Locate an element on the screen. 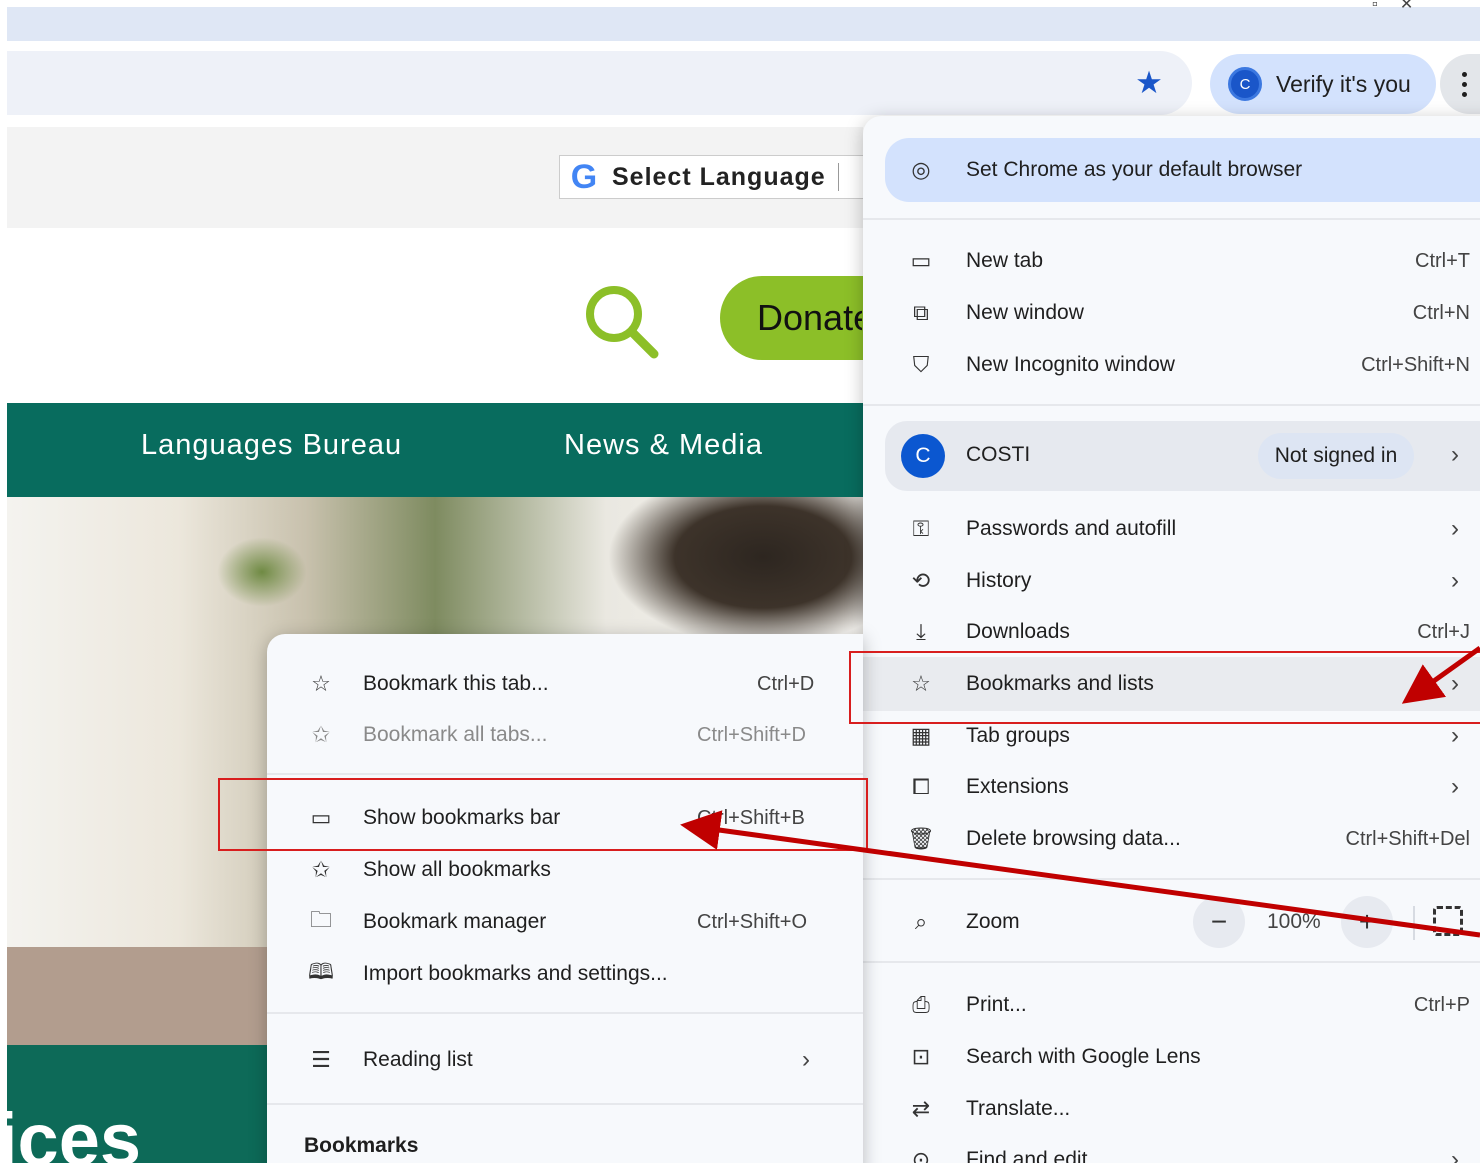 The width and height of the screenshot is (1480, 1163). menu-delete-browsing-data: 🗑 Delete browsing data... Ctrl+Shift+Del is located at coordinates (1171, 839).